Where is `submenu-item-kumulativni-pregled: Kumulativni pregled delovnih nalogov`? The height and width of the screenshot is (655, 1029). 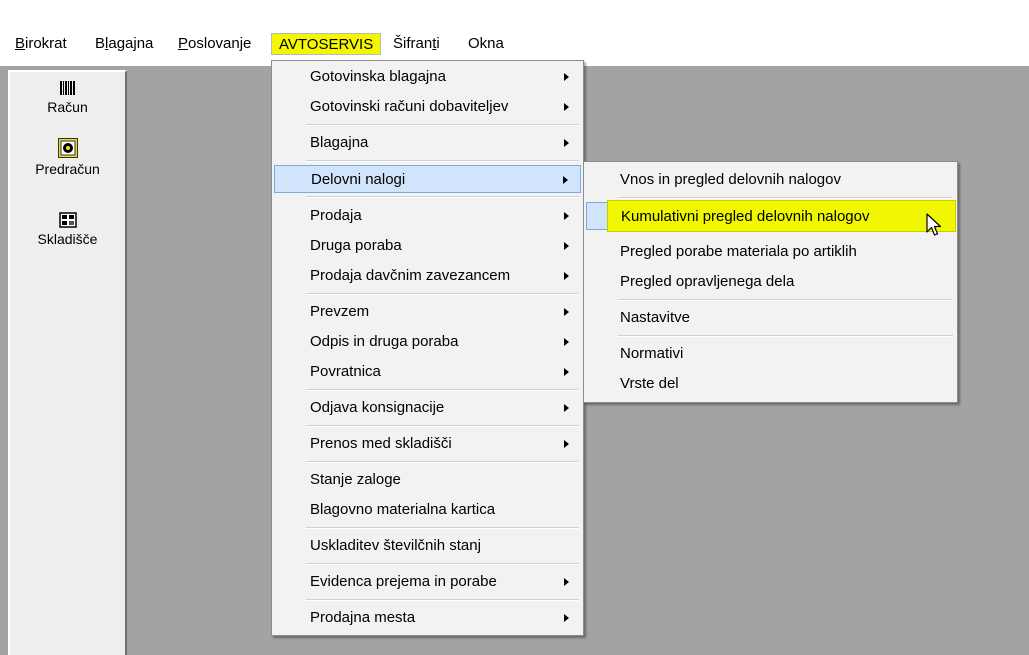 submenu-item-kumulativni-pregled: Kumulativni pregled delovnih nalogov is located at coordinates (771, 218).